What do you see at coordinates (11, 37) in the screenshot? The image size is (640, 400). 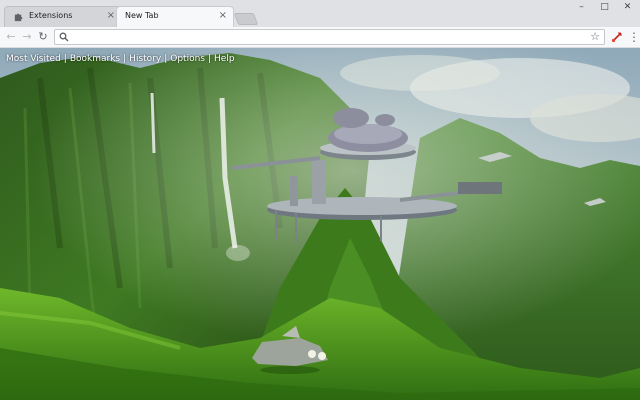 I see `back-button: ←` at bounding box center [11, 37].